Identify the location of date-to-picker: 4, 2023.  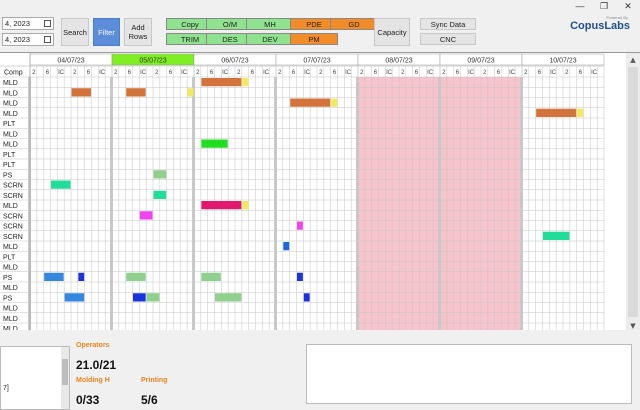
(28, 39).